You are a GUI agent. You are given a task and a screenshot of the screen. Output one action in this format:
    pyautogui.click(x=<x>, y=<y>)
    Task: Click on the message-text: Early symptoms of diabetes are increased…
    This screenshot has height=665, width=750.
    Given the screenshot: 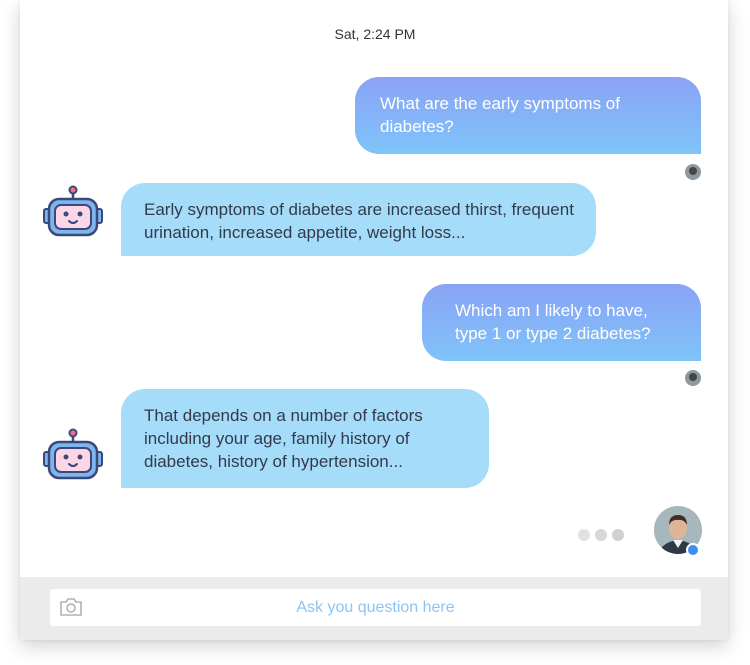 What is the action you would take?
    pyautogui.click(x=359, y=221)
    